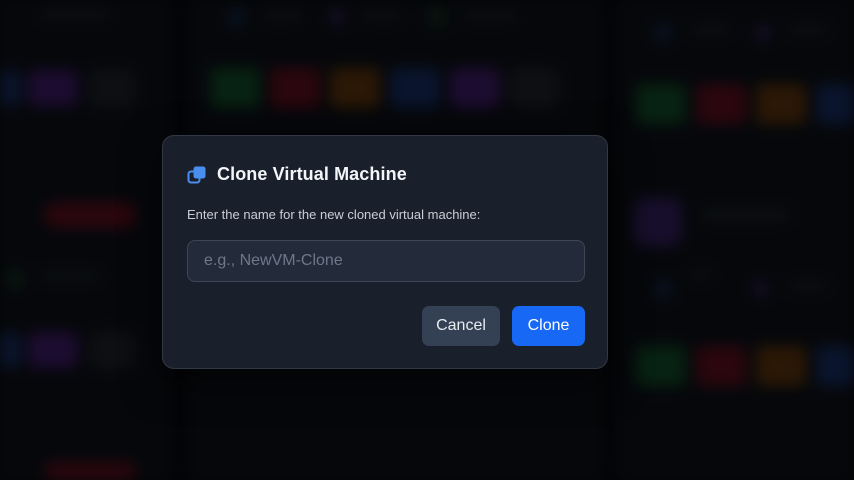  What do you see at coordinates (312, 174) in the screenshot?
I see `dialog-title: Clone Virtual Machine` at bounding box center [312, 174].